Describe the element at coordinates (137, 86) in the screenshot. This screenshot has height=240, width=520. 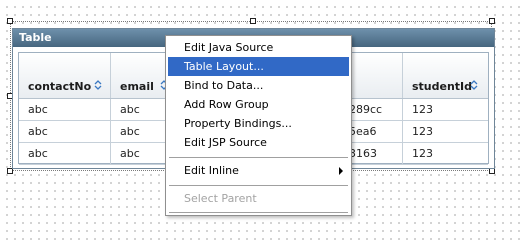
I see `column-header-label: email` at that location.